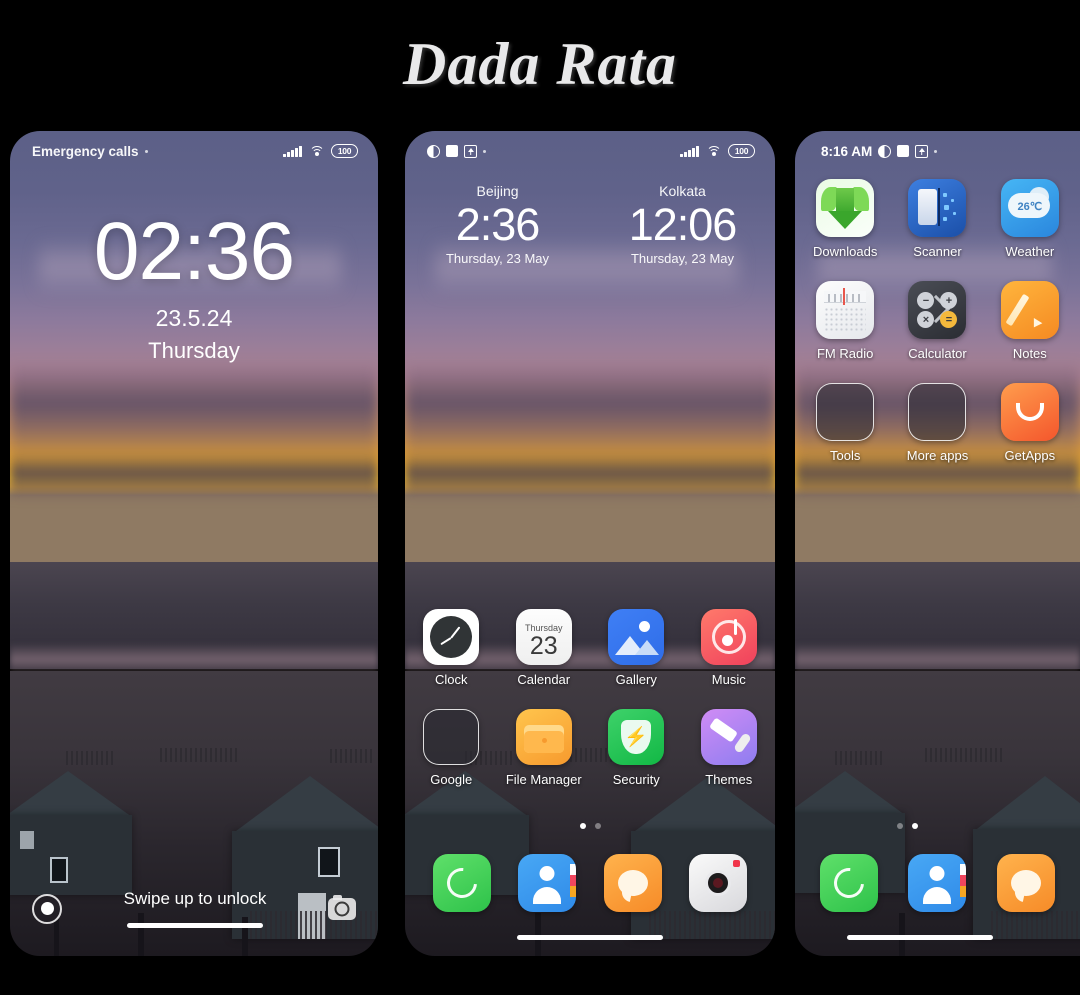 This screenshot has height=995, width=1080. Describe the element at coordinates (194, 148) in the screenshot. I see `status-bar: Emergency calls 100` at that location.